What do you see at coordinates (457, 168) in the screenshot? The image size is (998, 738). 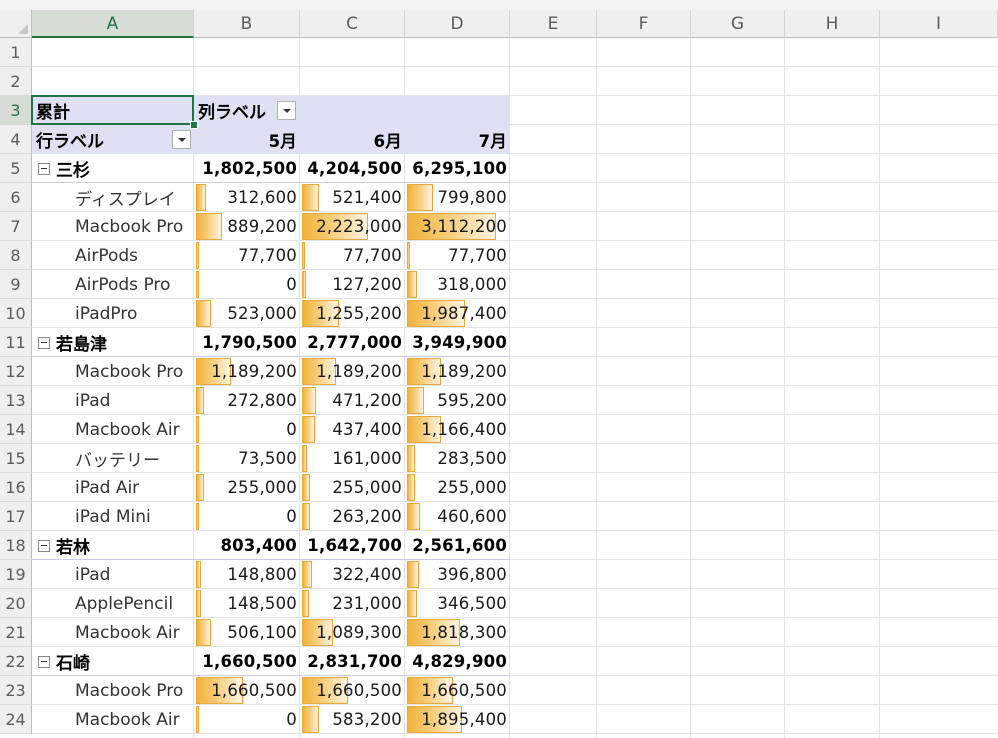 I see `group-total-cell: 6,295,100` at bounding box center [457, 168].